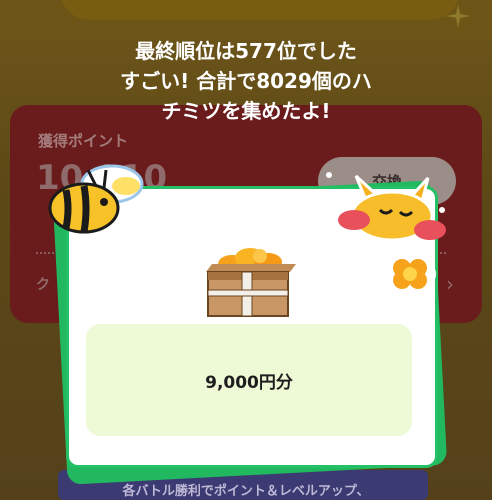 This screenshot has height=500, width=492. I want to click on decoration-dot, so click(329, 175).